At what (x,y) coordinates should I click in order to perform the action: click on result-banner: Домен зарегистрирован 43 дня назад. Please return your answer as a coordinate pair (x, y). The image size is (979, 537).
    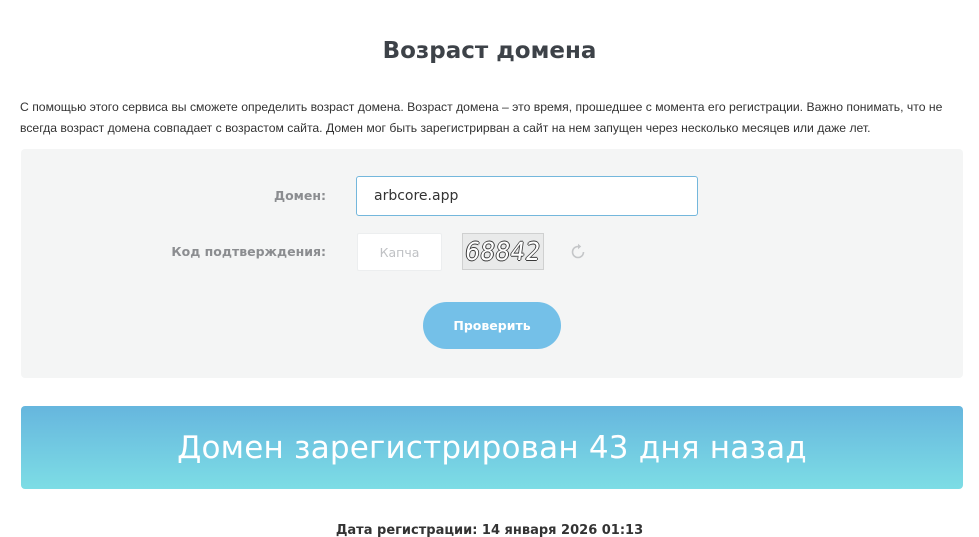
    Looking at the image, I should click on (492, 447).